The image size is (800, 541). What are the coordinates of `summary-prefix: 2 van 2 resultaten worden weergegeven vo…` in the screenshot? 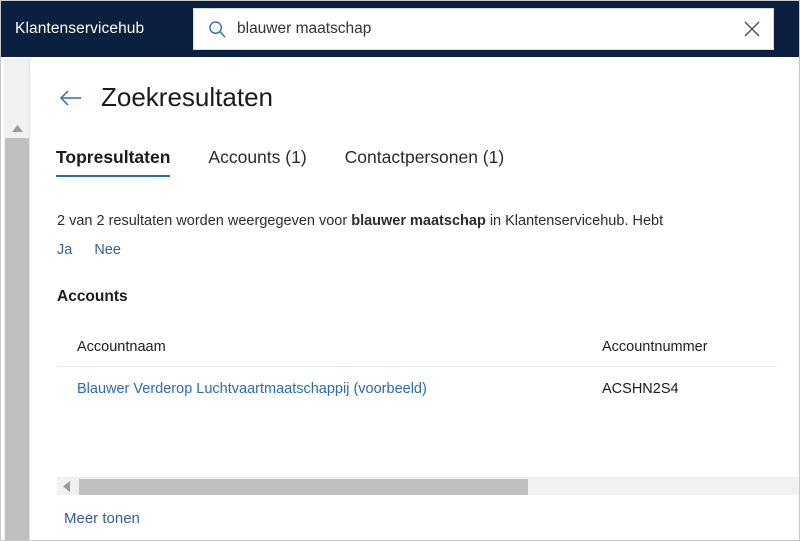 It's located at (204, 221).